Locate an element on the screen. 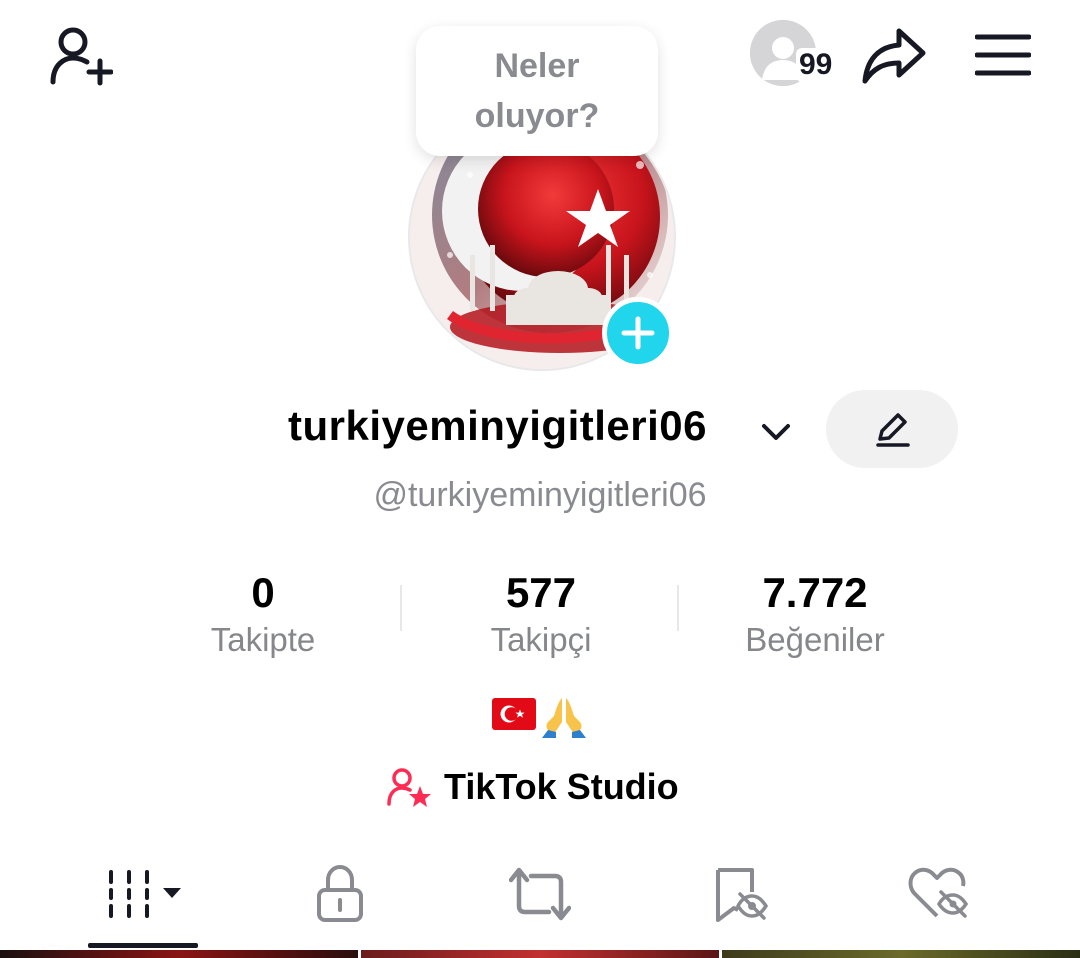 Image resolution: width=1080 pixels, height=958 pixels. tab-reposts is located at coordinates (540, 894).